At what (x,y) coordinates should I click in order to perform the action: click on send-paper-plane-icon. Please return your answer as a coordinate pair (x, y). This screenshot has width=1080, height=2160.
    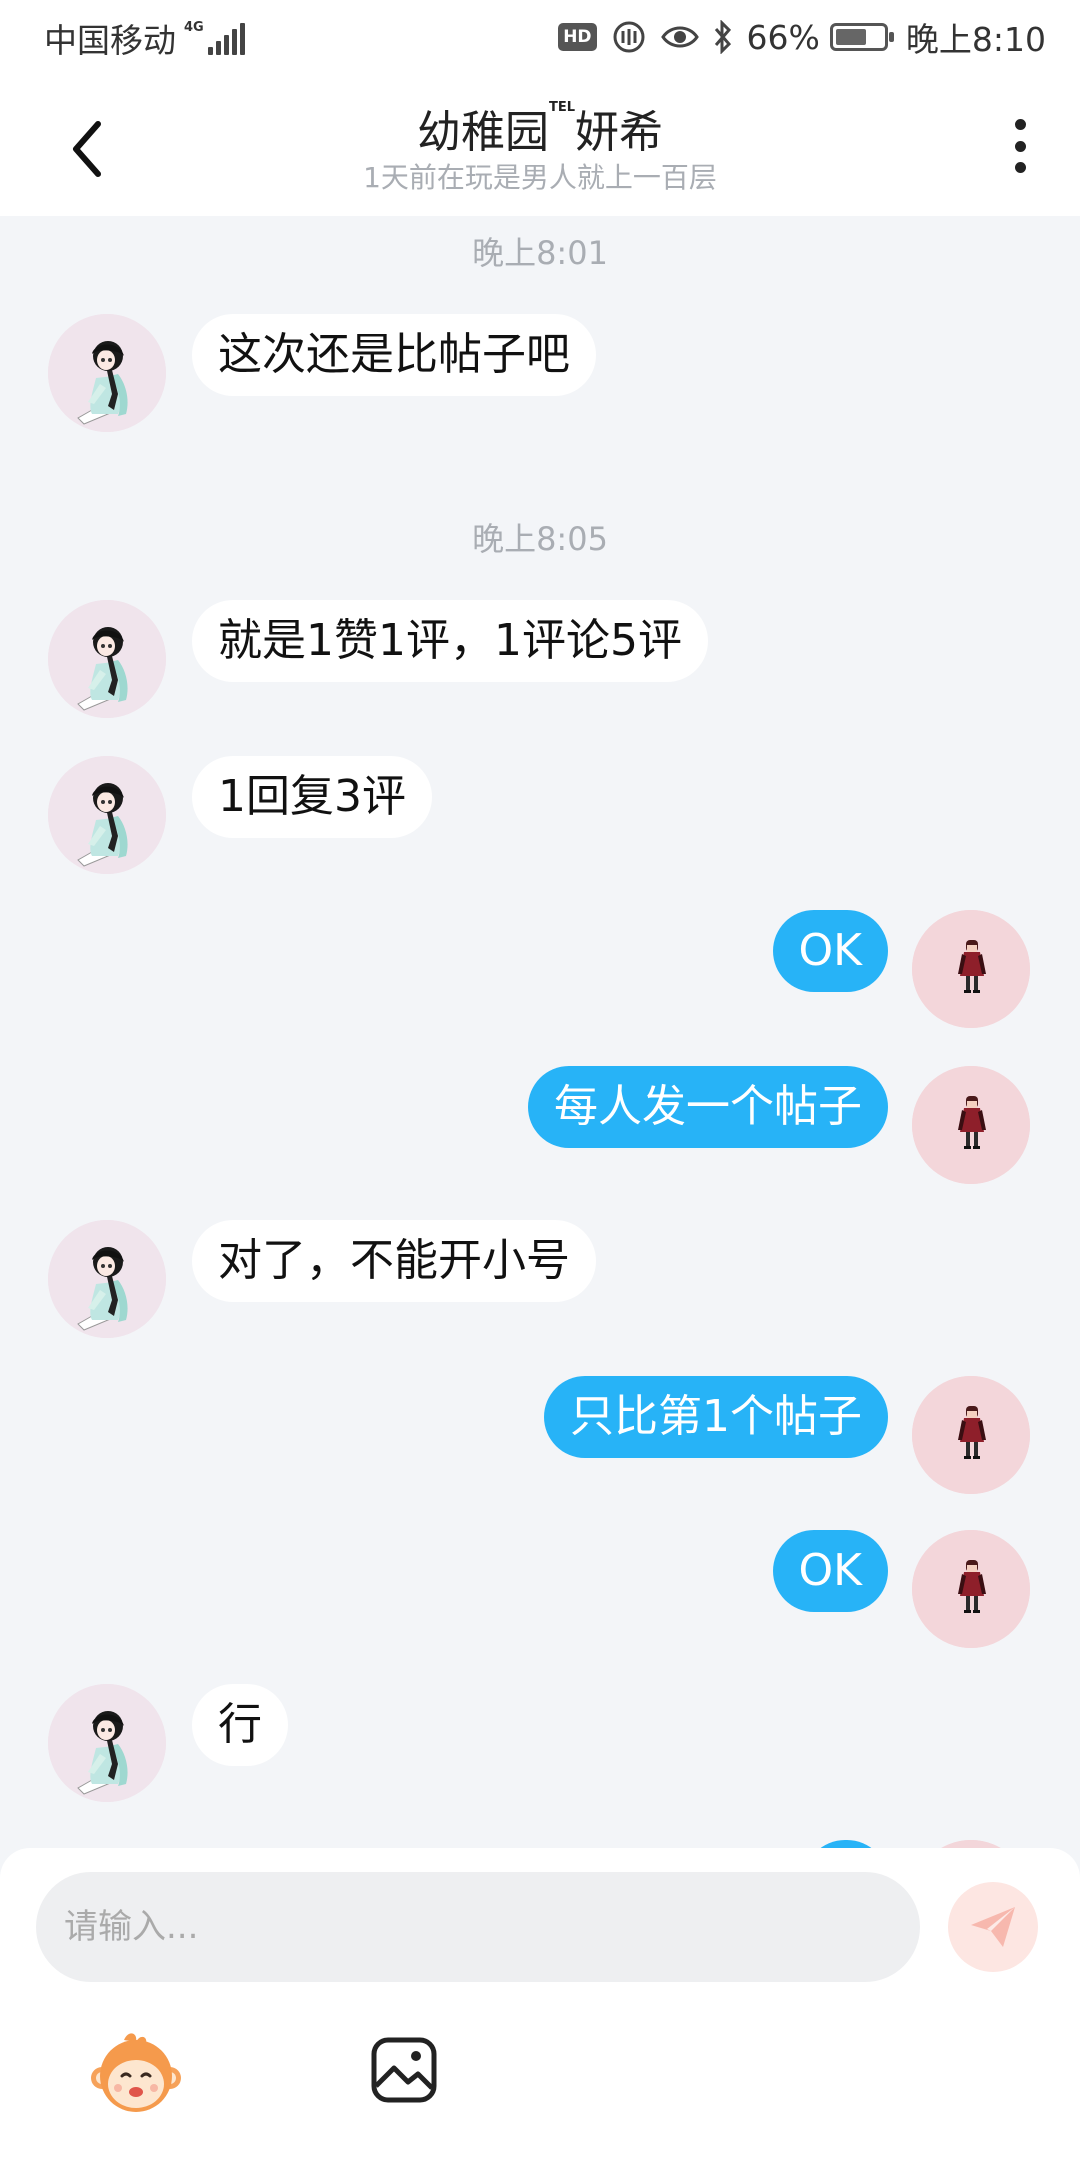
    Looking at the image, I should click on (993, 1927).